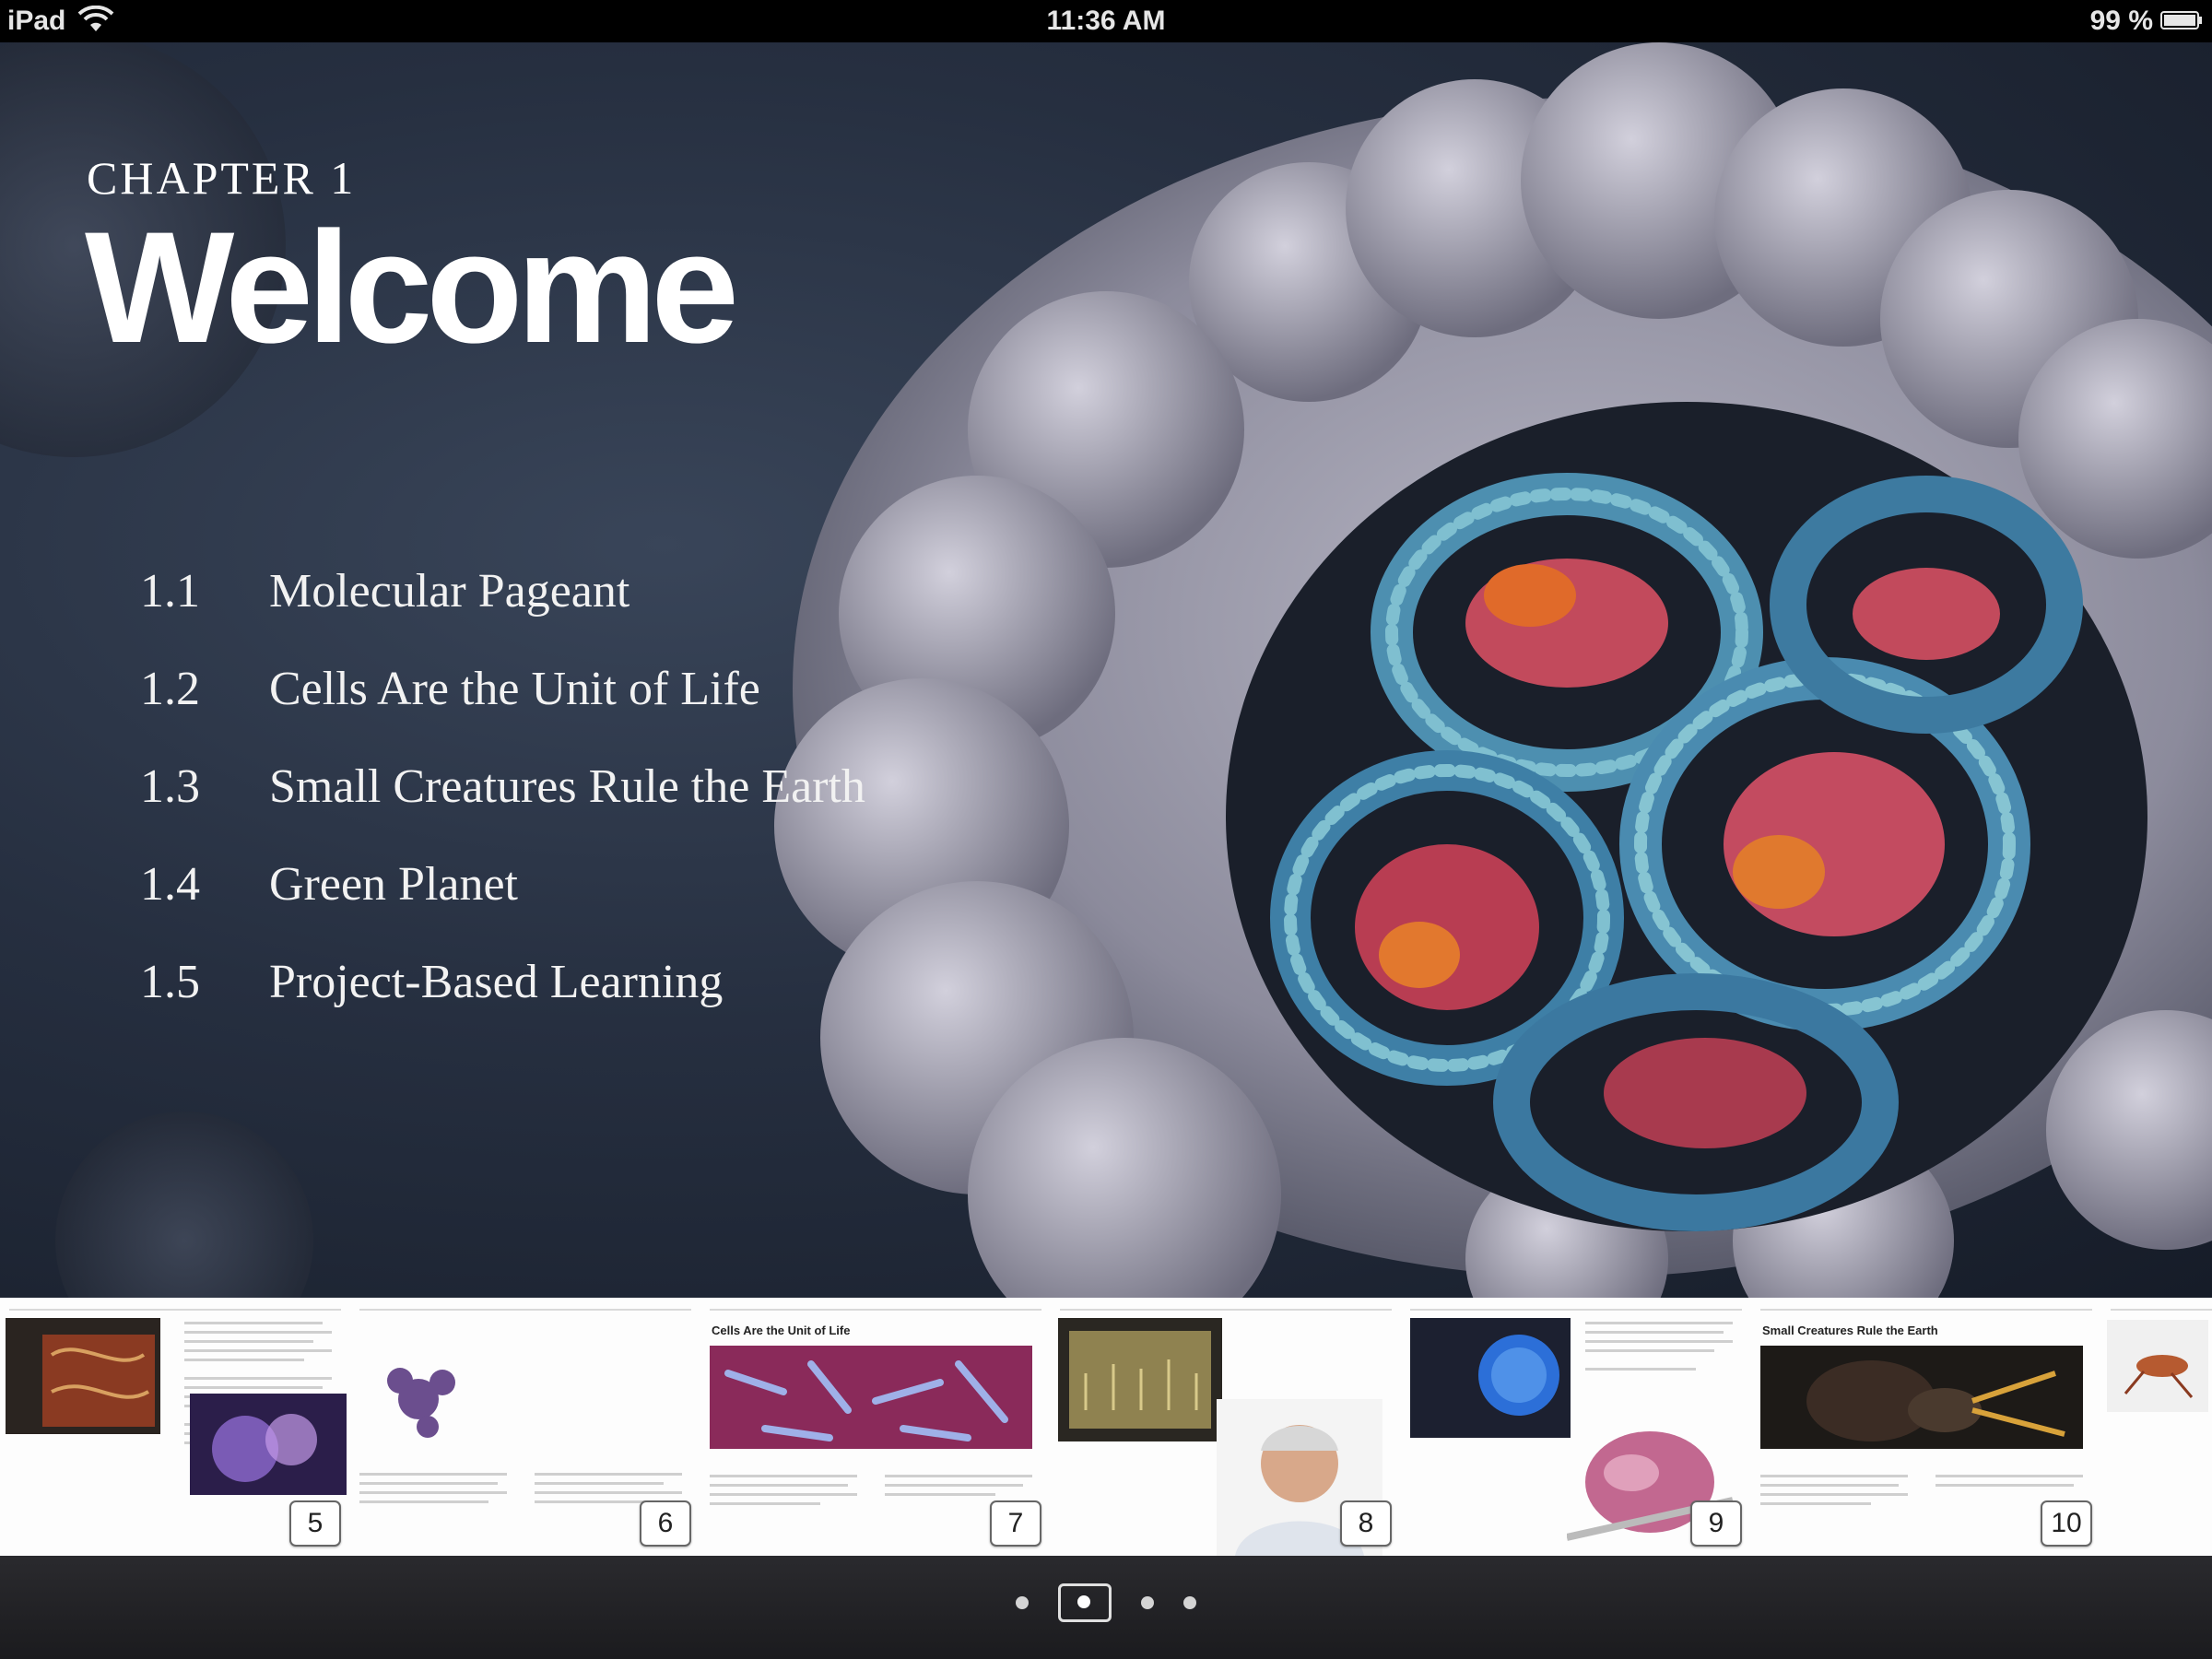 Image resolution: width=2212 pixels, height=1659 pixels. What do you see at coordinates (526, 1427) in the screenshot?
I see `page-thumbnail-6: 6` at bounding box center [526, 1427].